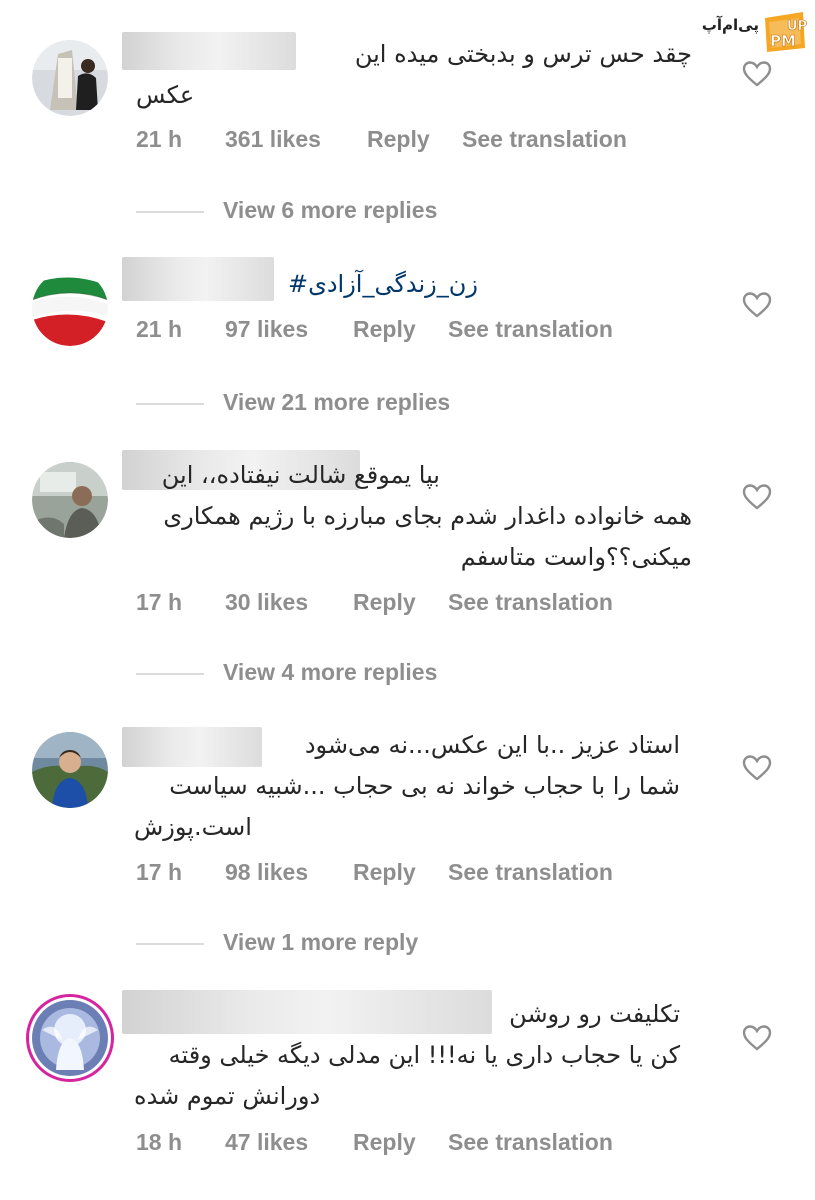  Describe the element at coordinates (783, 41) in the screenshot. I see `svg-text: PM` at that location.